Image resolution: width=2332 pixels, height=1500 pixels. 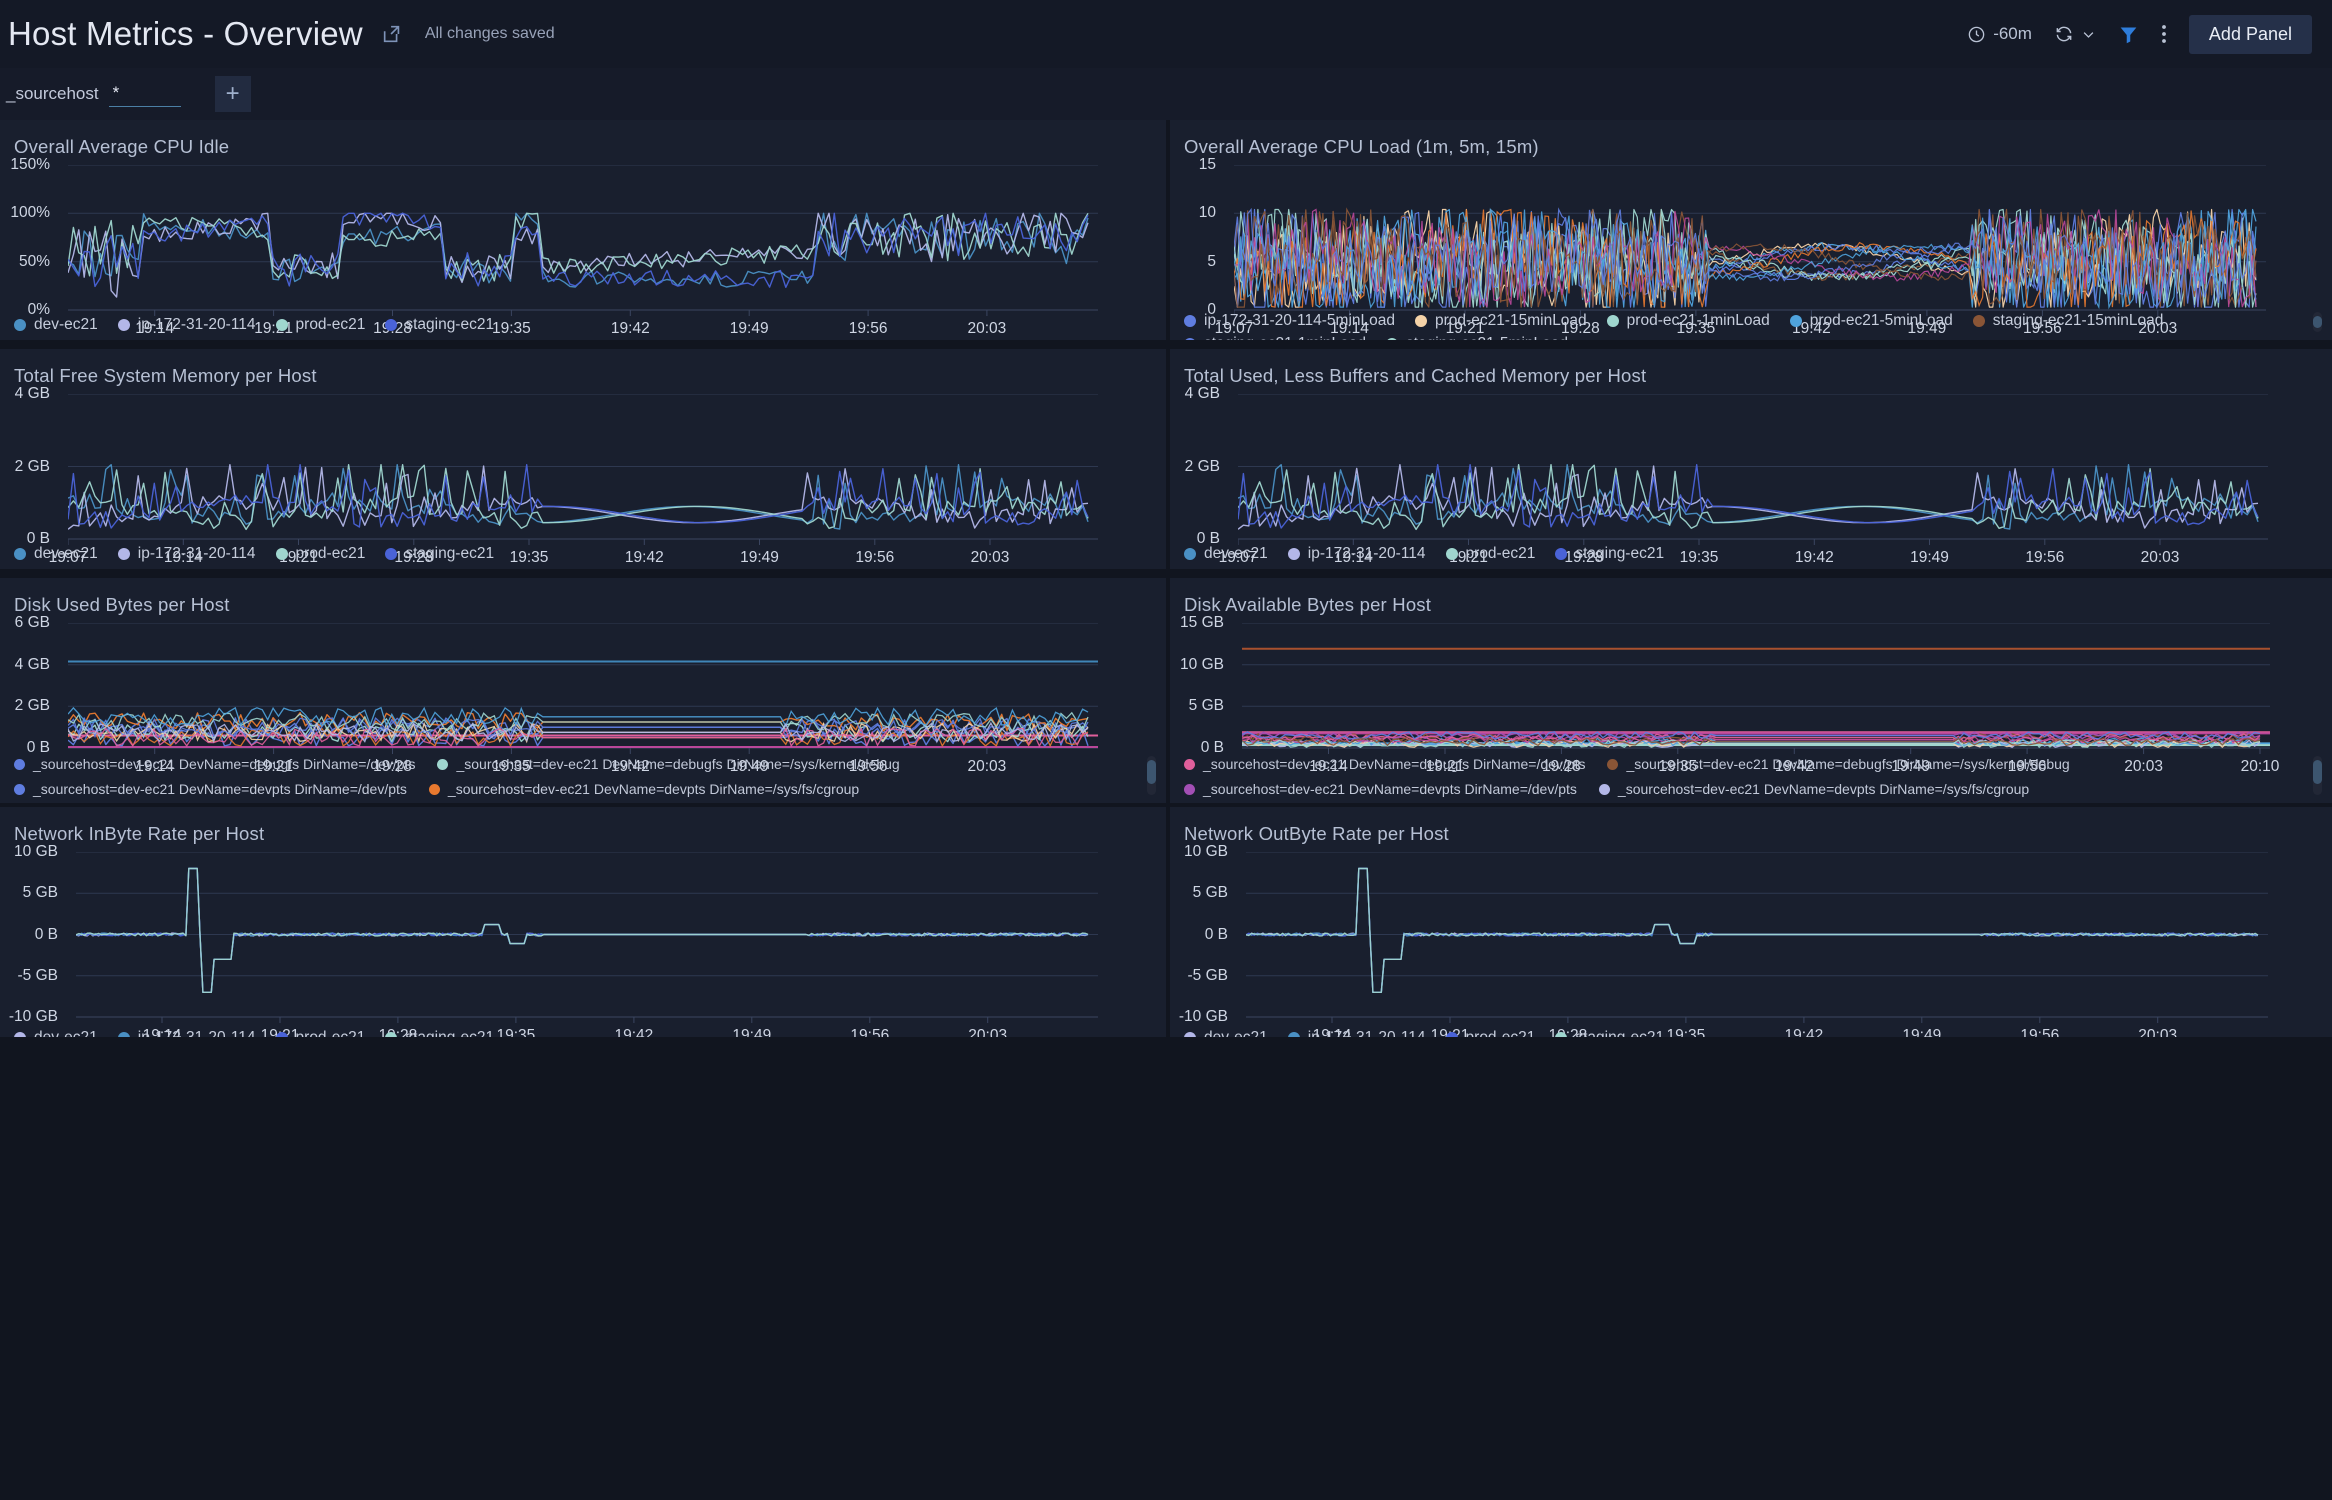 I want to click on add-panel-button: Add Panel, so click(x=2250, y=34).